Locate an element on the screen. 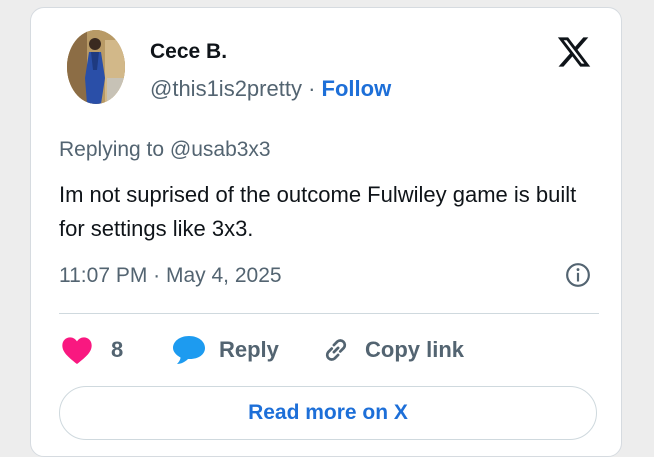  action-bar: 8 Reply Copy link is located at coordinates (331, 350).